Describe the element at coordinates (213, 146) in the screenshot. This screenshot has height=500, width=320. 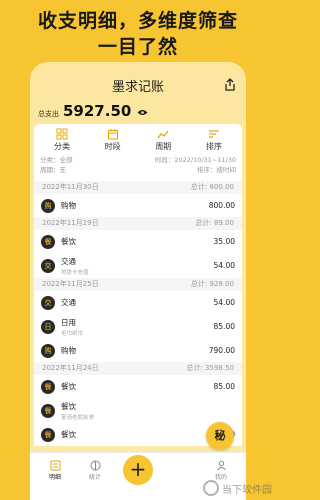
I see `tab-label: 排序` at that location.